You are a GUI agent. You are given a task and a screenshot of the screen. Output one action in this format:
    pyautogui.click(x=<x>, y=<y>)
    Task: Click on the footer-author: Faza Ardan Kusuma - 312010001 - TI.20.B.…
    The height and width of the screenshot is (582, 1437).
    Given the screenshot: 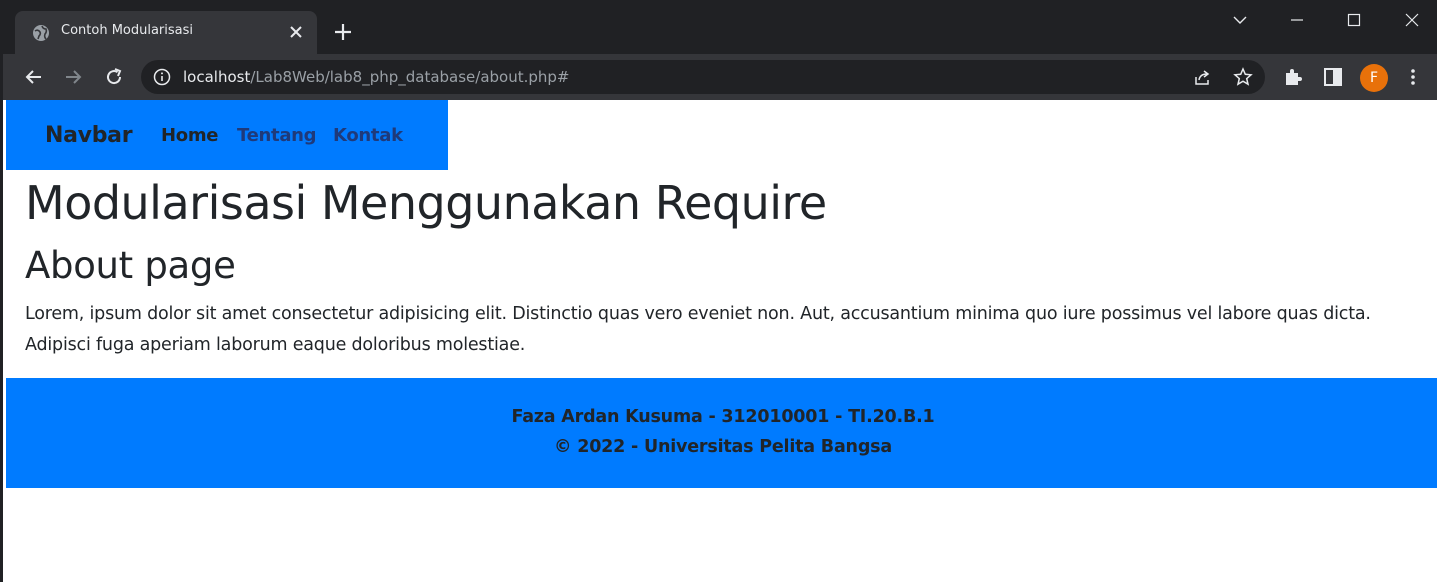 What is the action you would take?
    pyautogui.click(x=723, y=417)
    